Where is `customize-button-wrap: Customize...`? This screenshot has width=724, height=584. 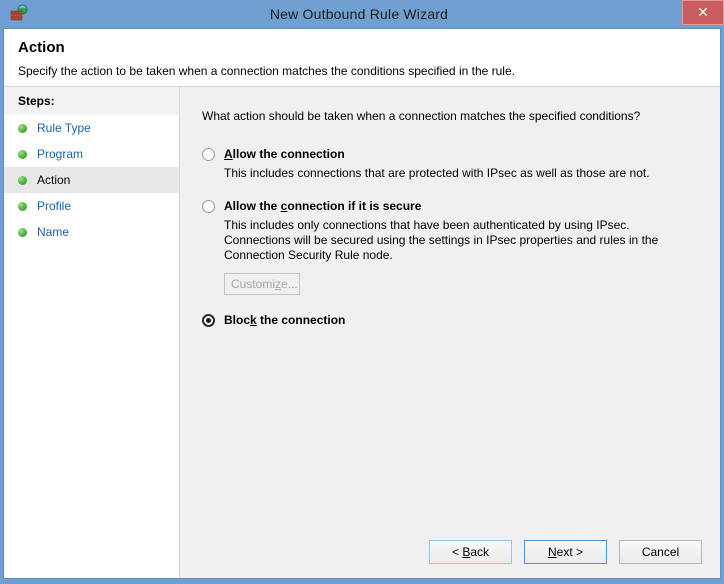 customize-button-wrap: Customize... is located at coordinates (462, 284).